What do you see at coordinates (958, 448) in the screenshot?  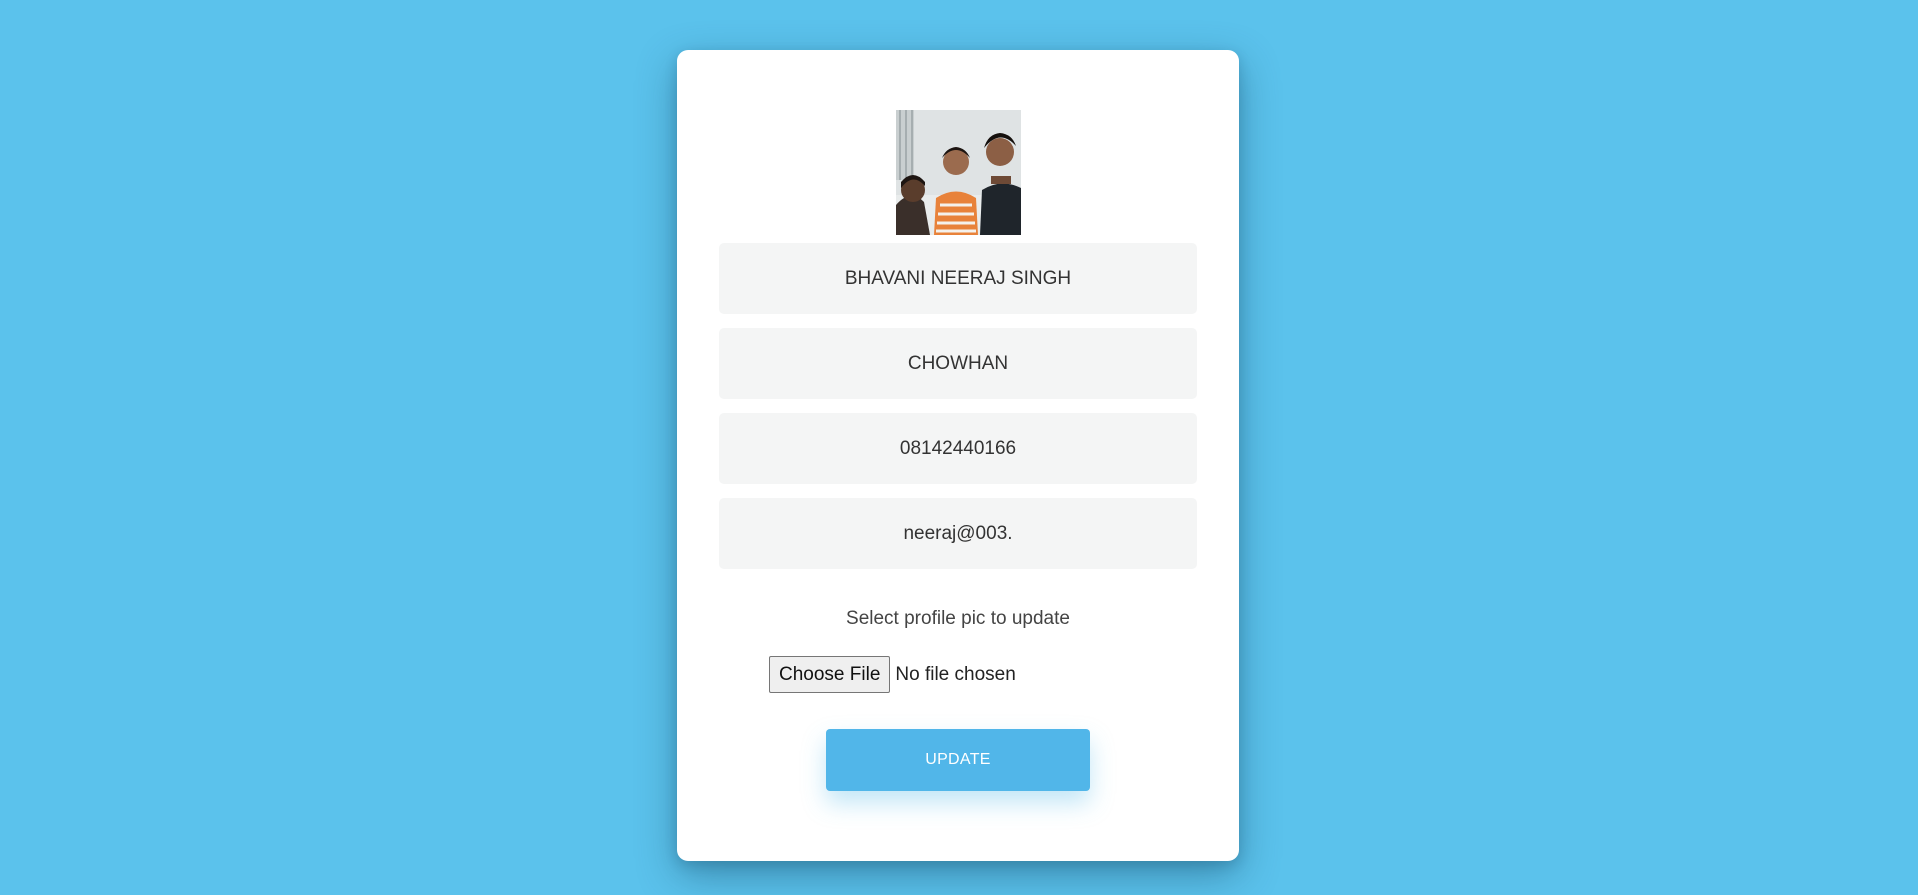 I see `phone-field` at bounding box center [958, 448].